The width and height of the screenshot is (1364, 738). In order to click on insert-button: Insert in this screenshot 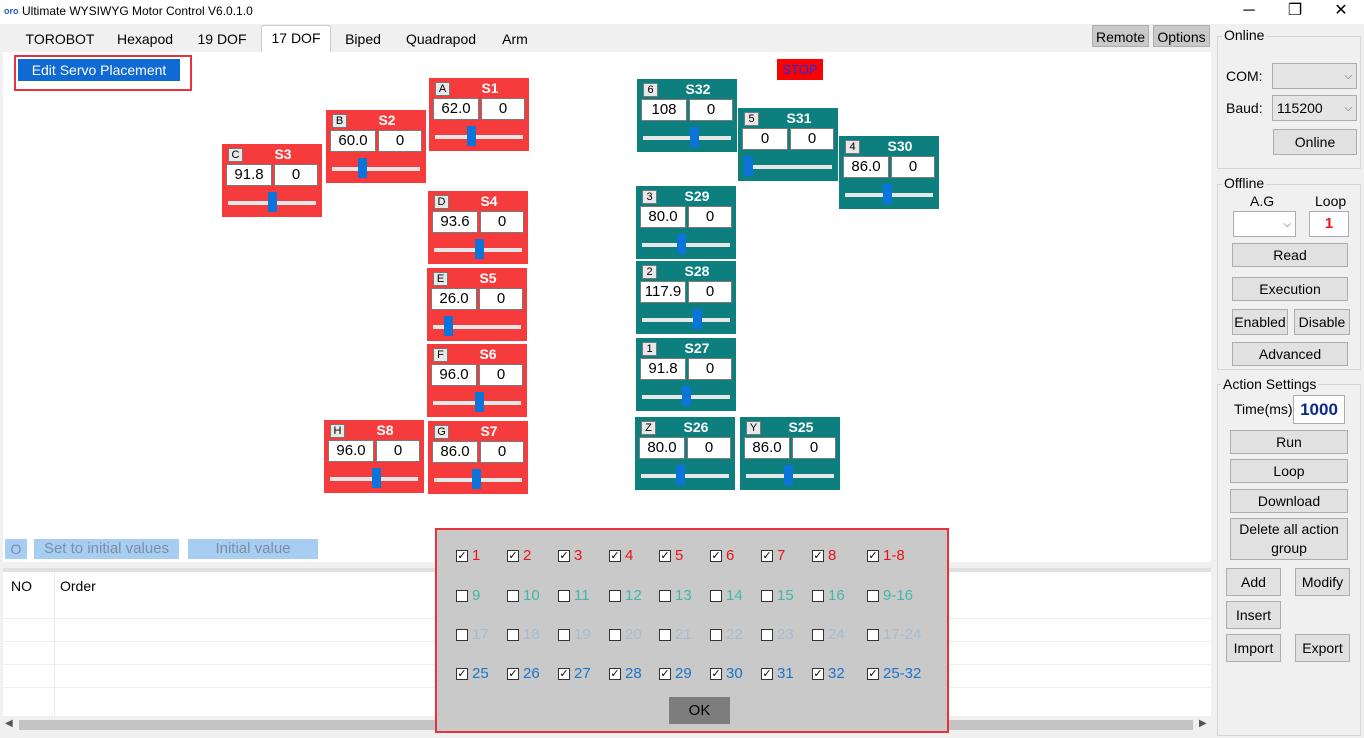, I will do `click(1253, 615)`.